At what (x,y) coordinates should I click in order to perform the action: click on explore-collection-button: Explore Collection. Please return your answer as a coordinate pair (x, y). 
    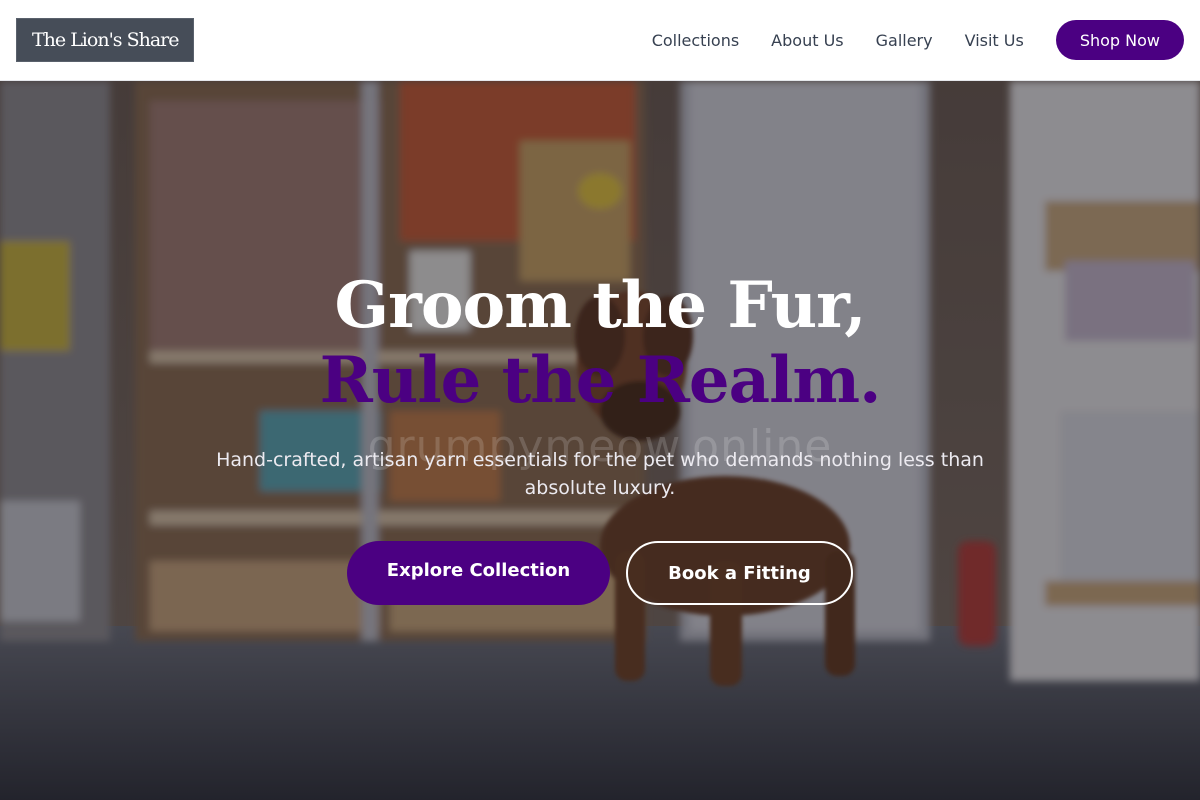
    Looking at the image, I should click on (478, 573).